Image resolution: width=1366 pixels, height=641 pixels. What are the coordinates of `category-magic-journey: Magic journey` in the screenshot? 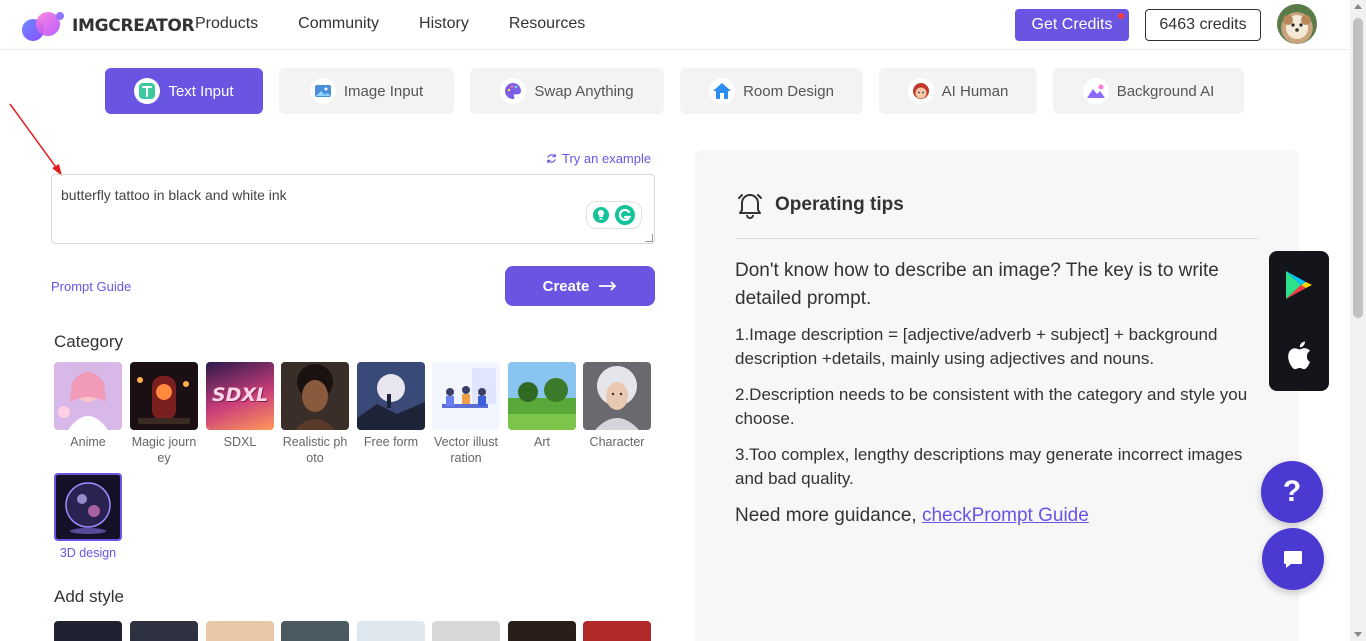 It's located at (164, 414).